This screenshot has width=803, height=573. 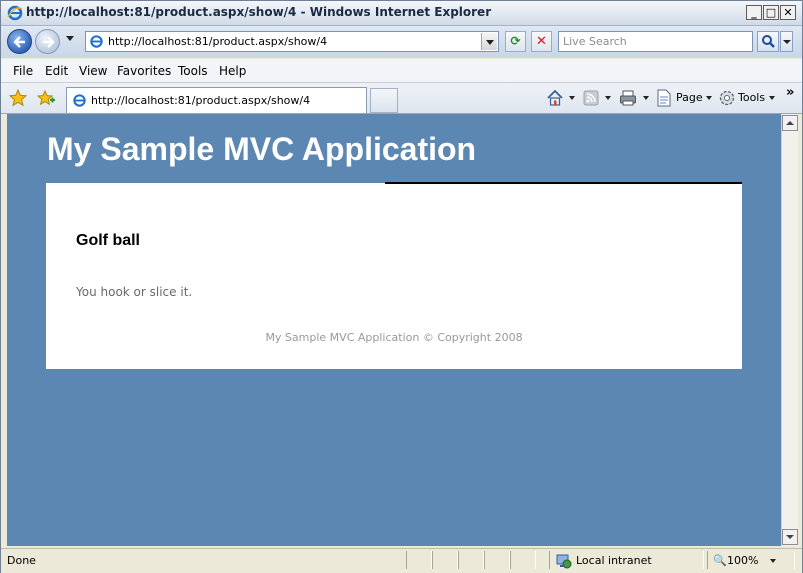 What do you see at coordinates (591, 98) in the screenshot?
I see `feeds-icon` at bounding box center [591, 98].